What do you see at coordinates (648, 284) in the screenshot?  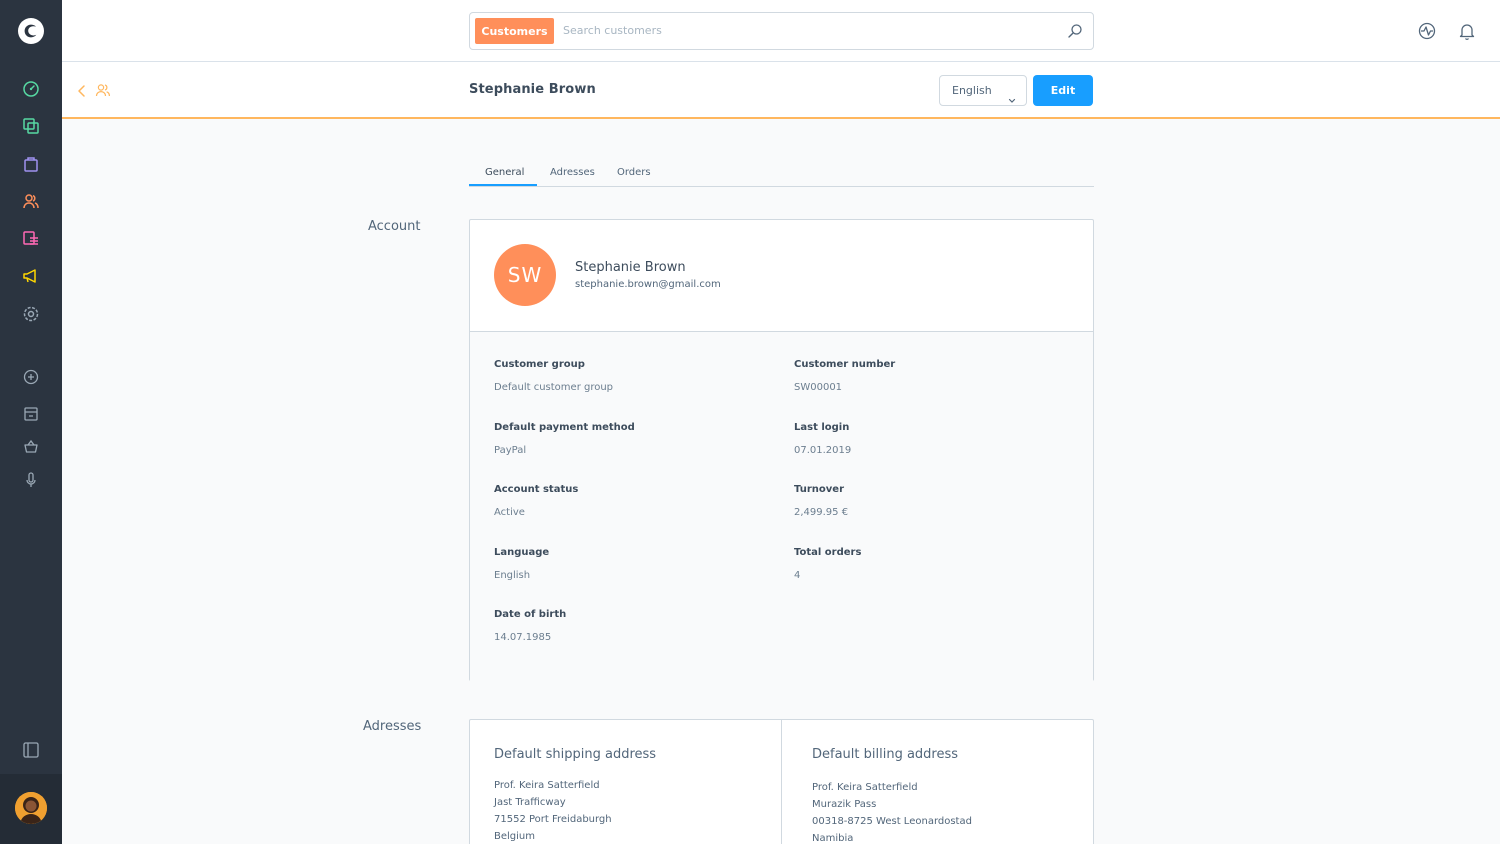 I see `customer-email: stephanie.brown@gmail.com` at bounding box center [648, 284].